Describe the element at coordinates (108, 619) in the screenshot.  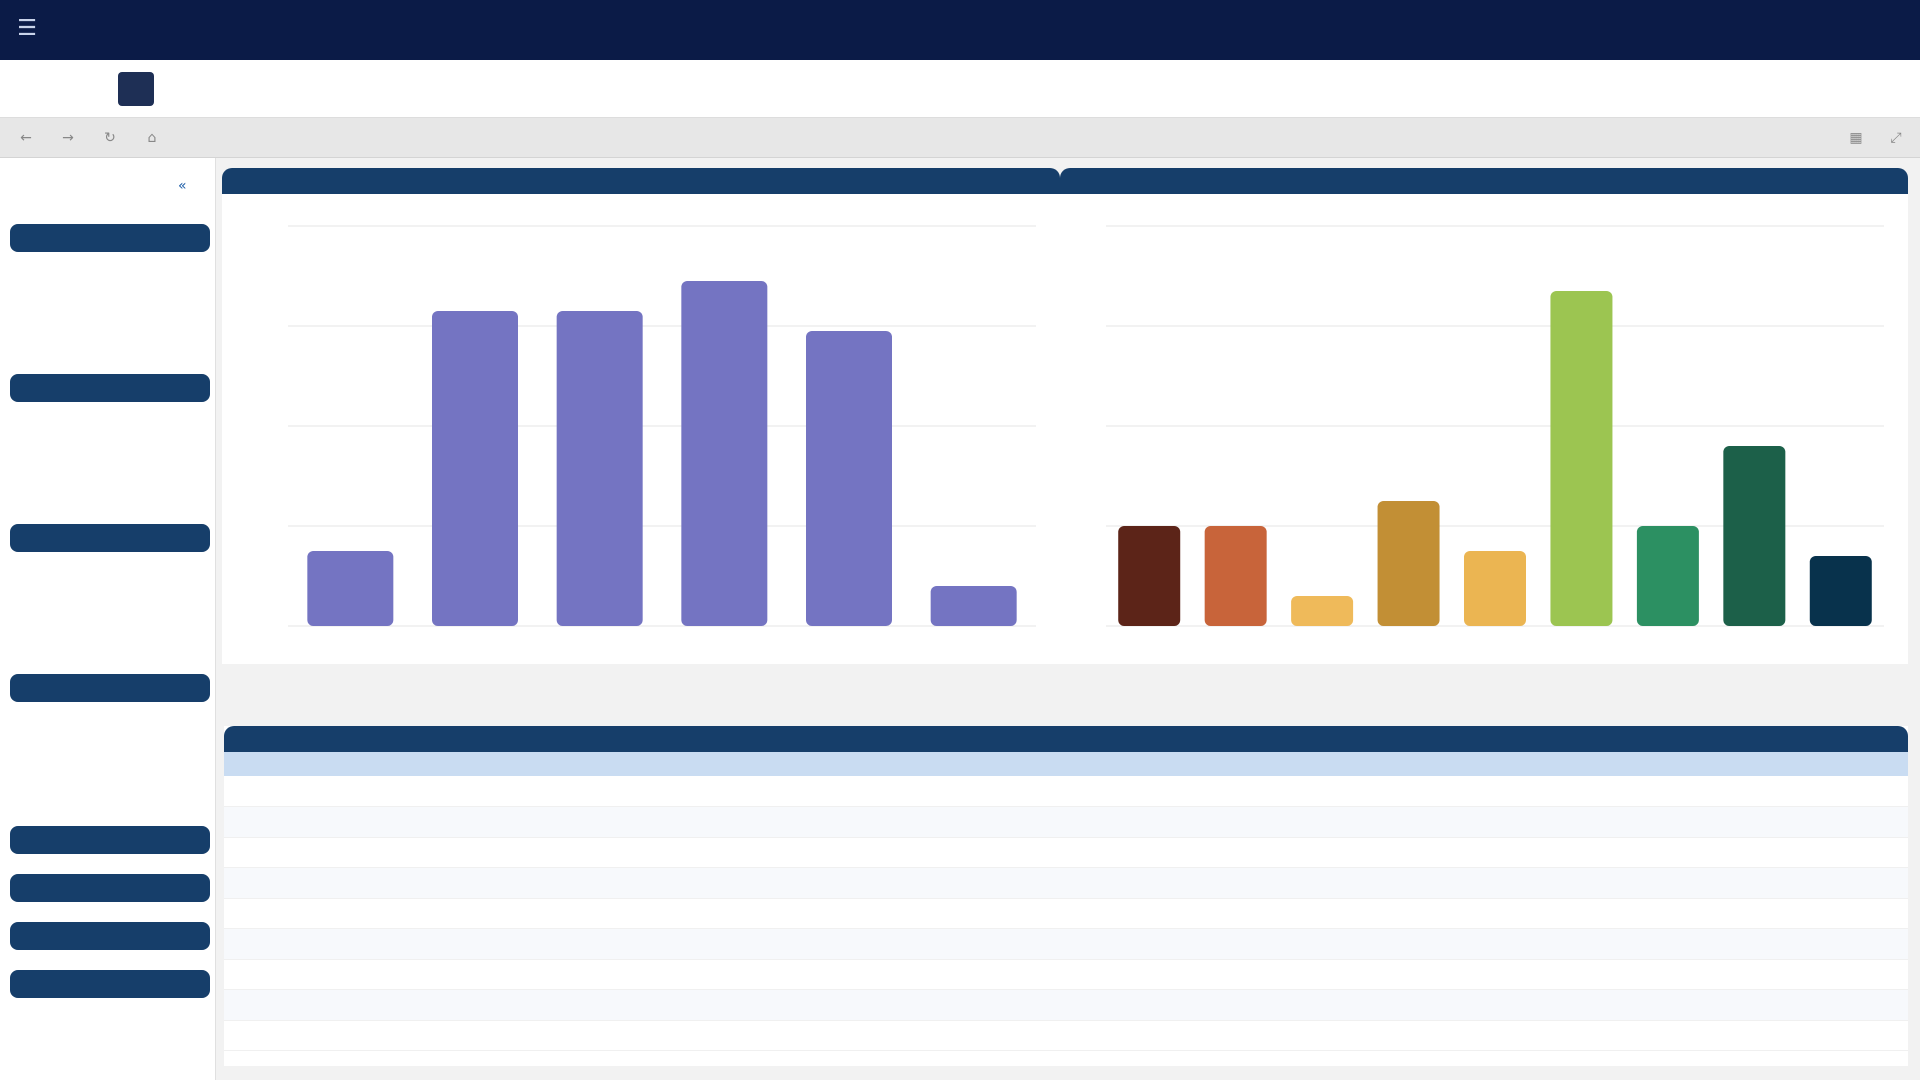
I see `sidebar: «` at that location.